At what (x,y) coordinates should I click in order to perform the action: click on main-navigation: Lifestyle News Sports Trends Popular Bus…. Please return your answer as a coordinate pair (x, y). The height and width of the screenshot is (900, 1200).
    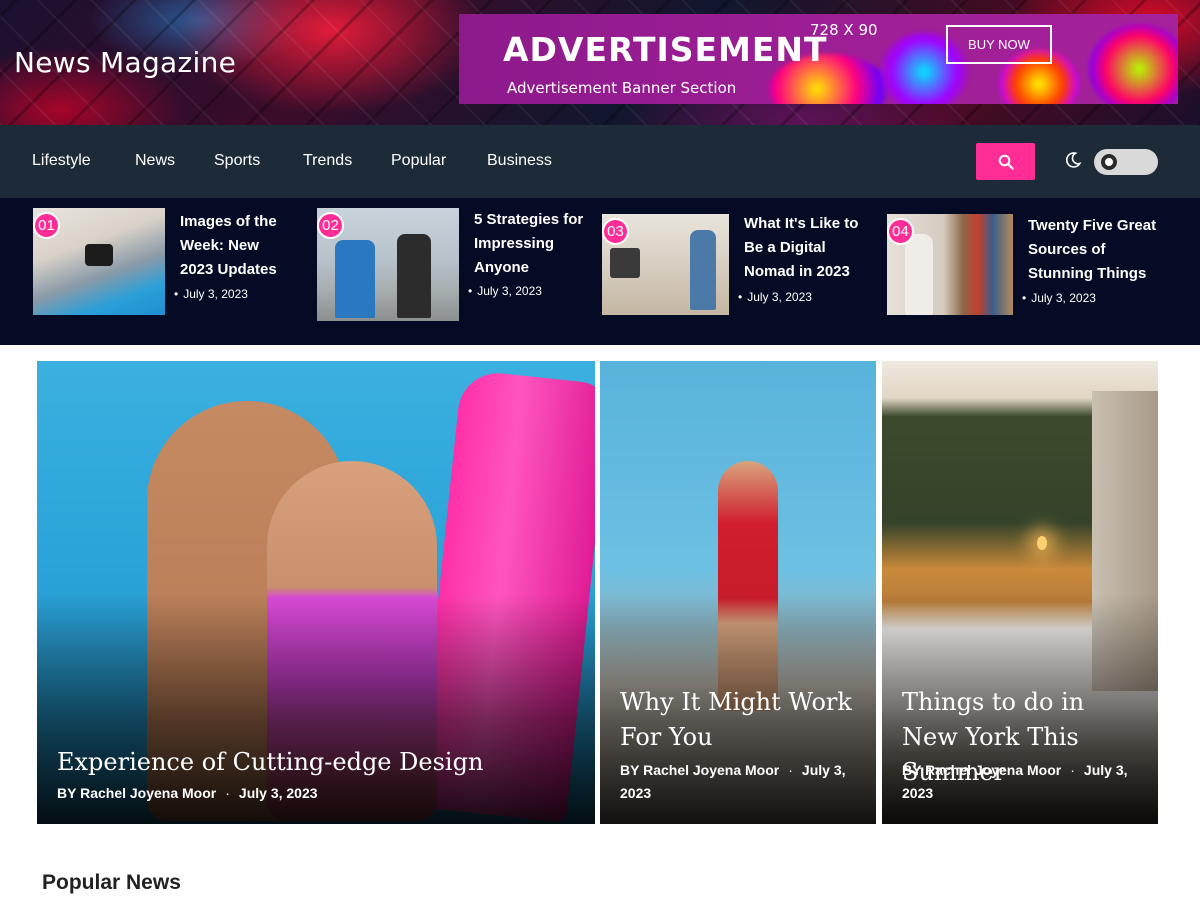
    Looking at the image, I should click on (600, 161).